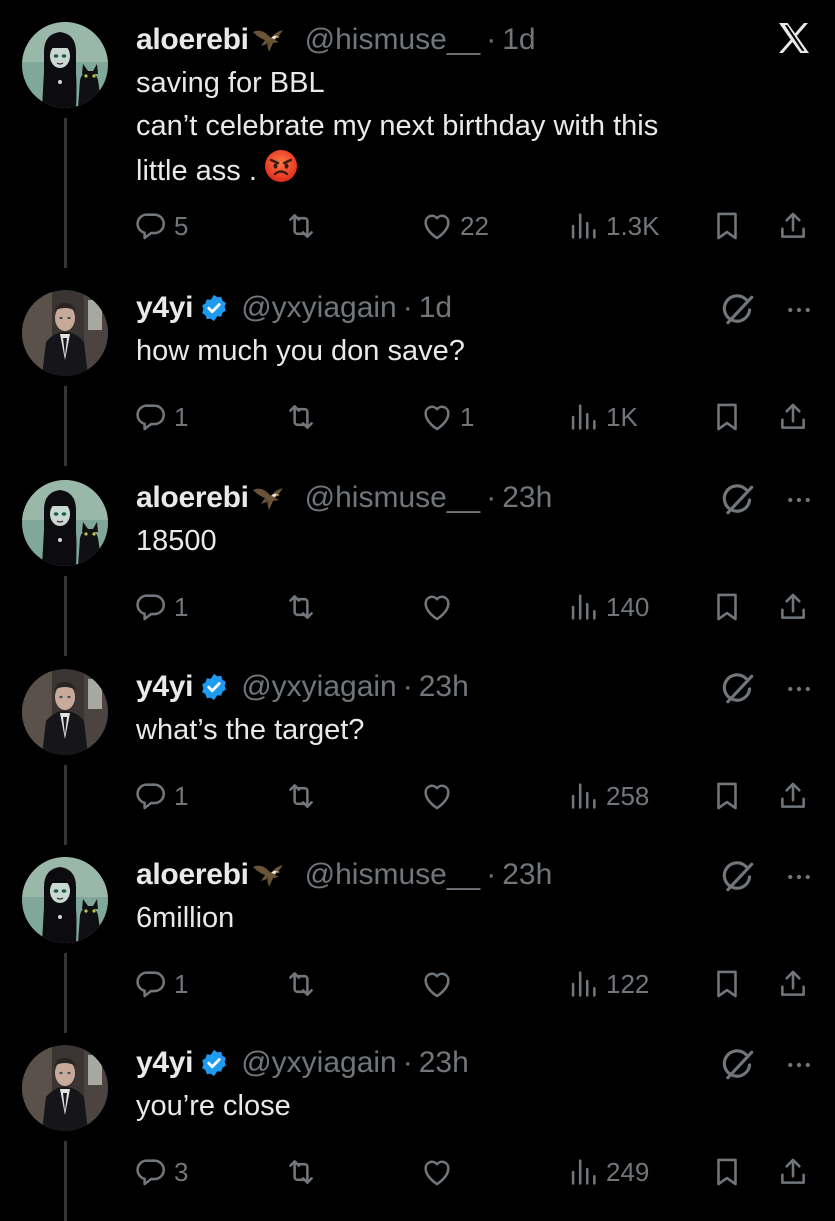 Image resolution: width=835 pixels, height=1221 pixels. What do you see at coordinates (161, 226) in the screenshot?
I see `reply-button: 5` at bounding box center [161, 226].